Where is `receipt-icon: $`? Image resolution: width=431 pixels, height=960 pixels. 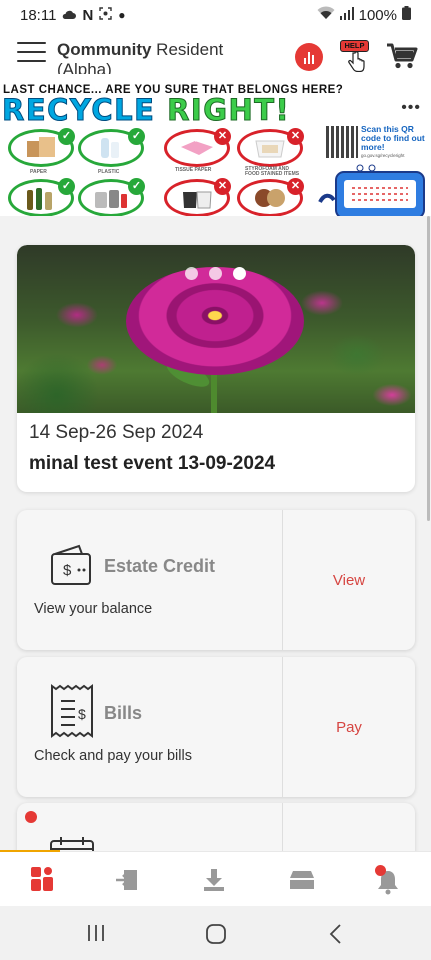 receipt-icon: $ is located at coordinates (72, 711).